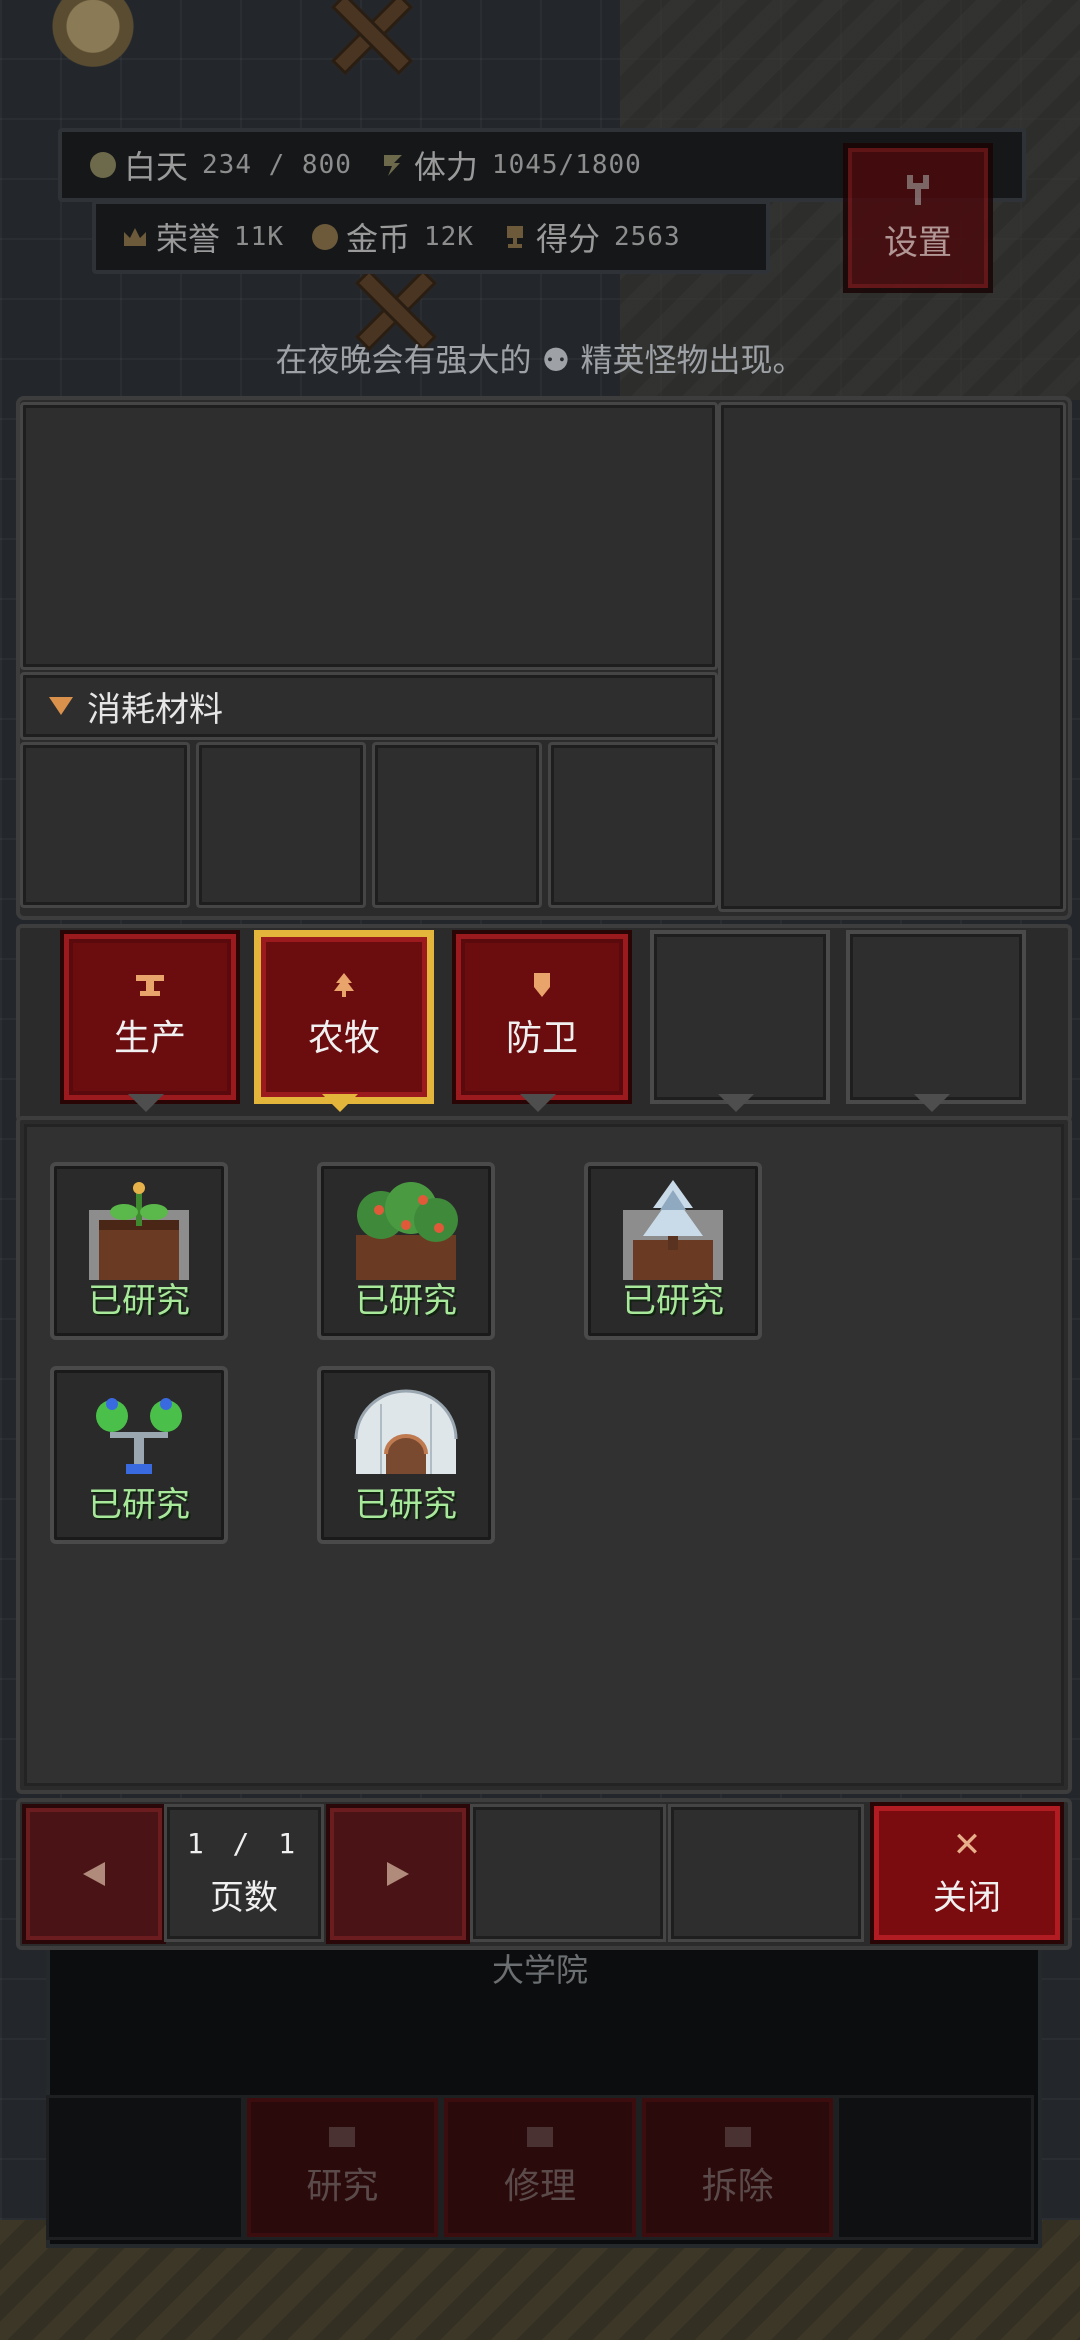  What do you see at coordinates (244, 1898) in the screenshot?
I see `page-label: 页数` at bounding box center [244, 1898].